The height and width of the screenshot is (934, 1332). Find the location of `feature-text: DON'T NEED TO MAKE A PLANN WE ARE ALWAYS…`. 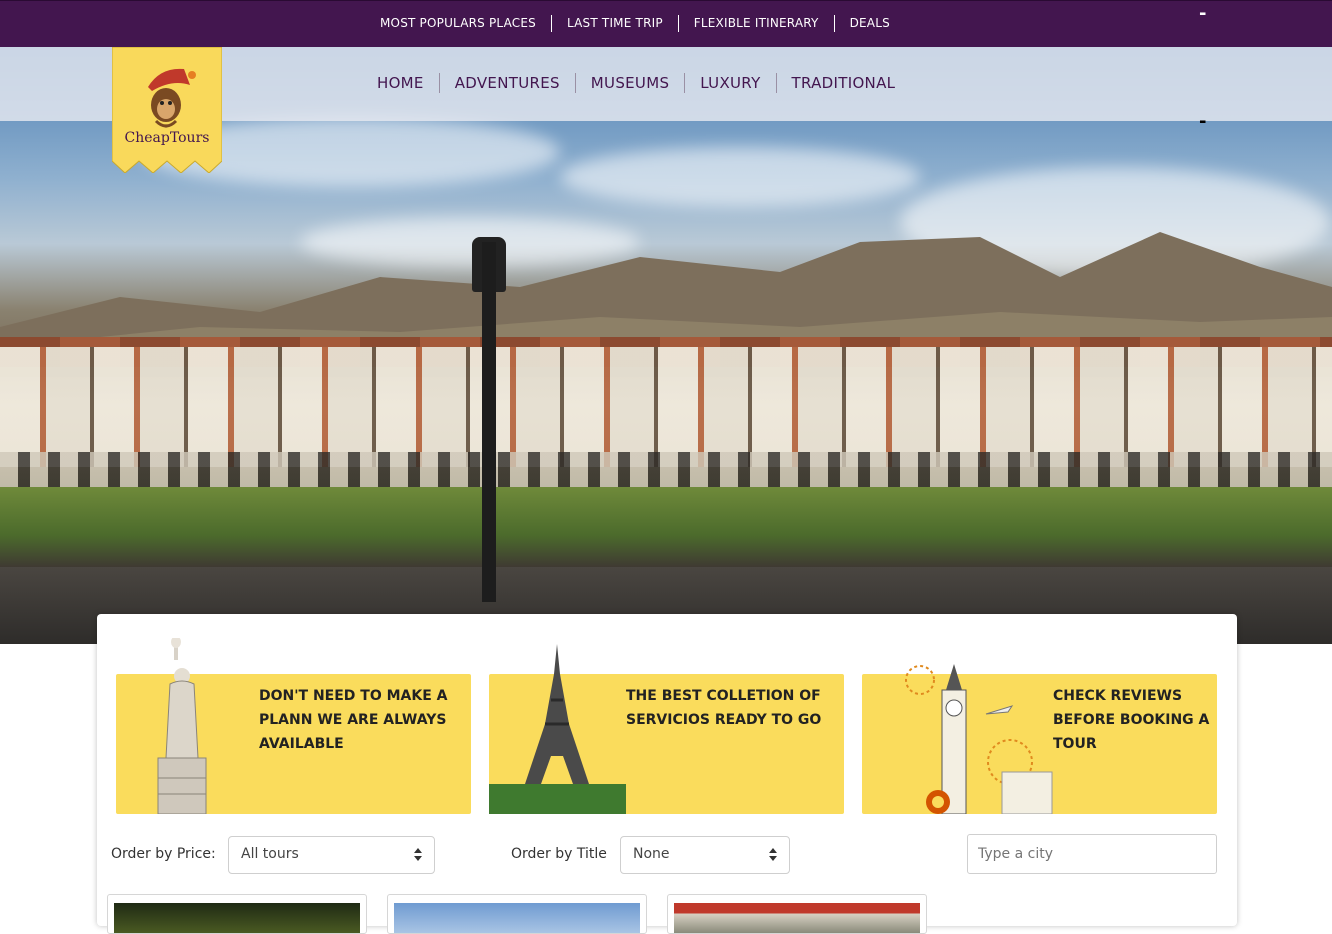

feature-text: DON'T NEED TO MAKE A PLANN WE ARE ALWAYS… is located at coordinates (353, 720).